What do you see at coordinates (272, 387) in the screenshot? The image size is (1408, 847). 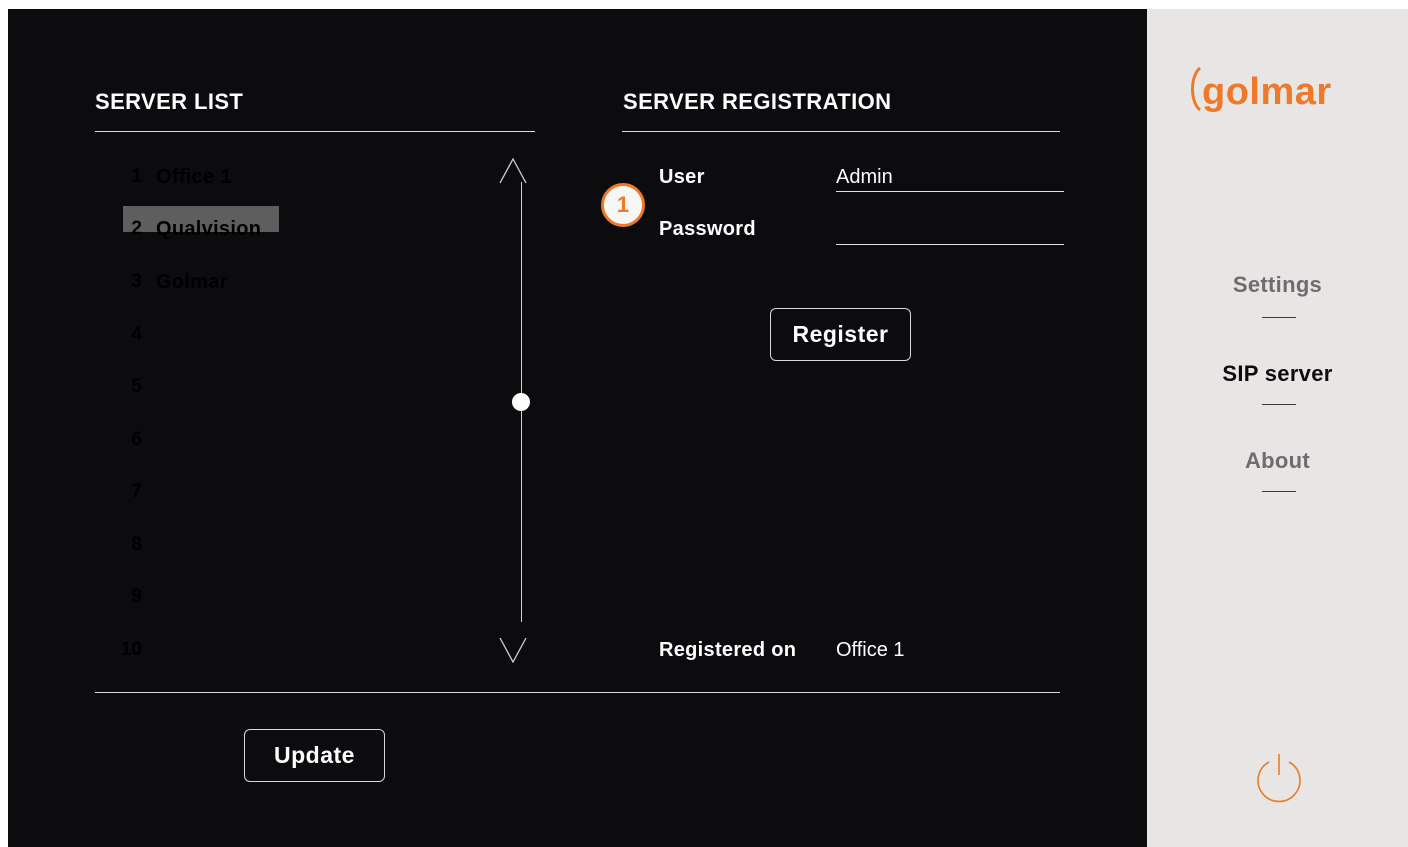 I see `server-row-5: 5` at bounding box center [272, 387].